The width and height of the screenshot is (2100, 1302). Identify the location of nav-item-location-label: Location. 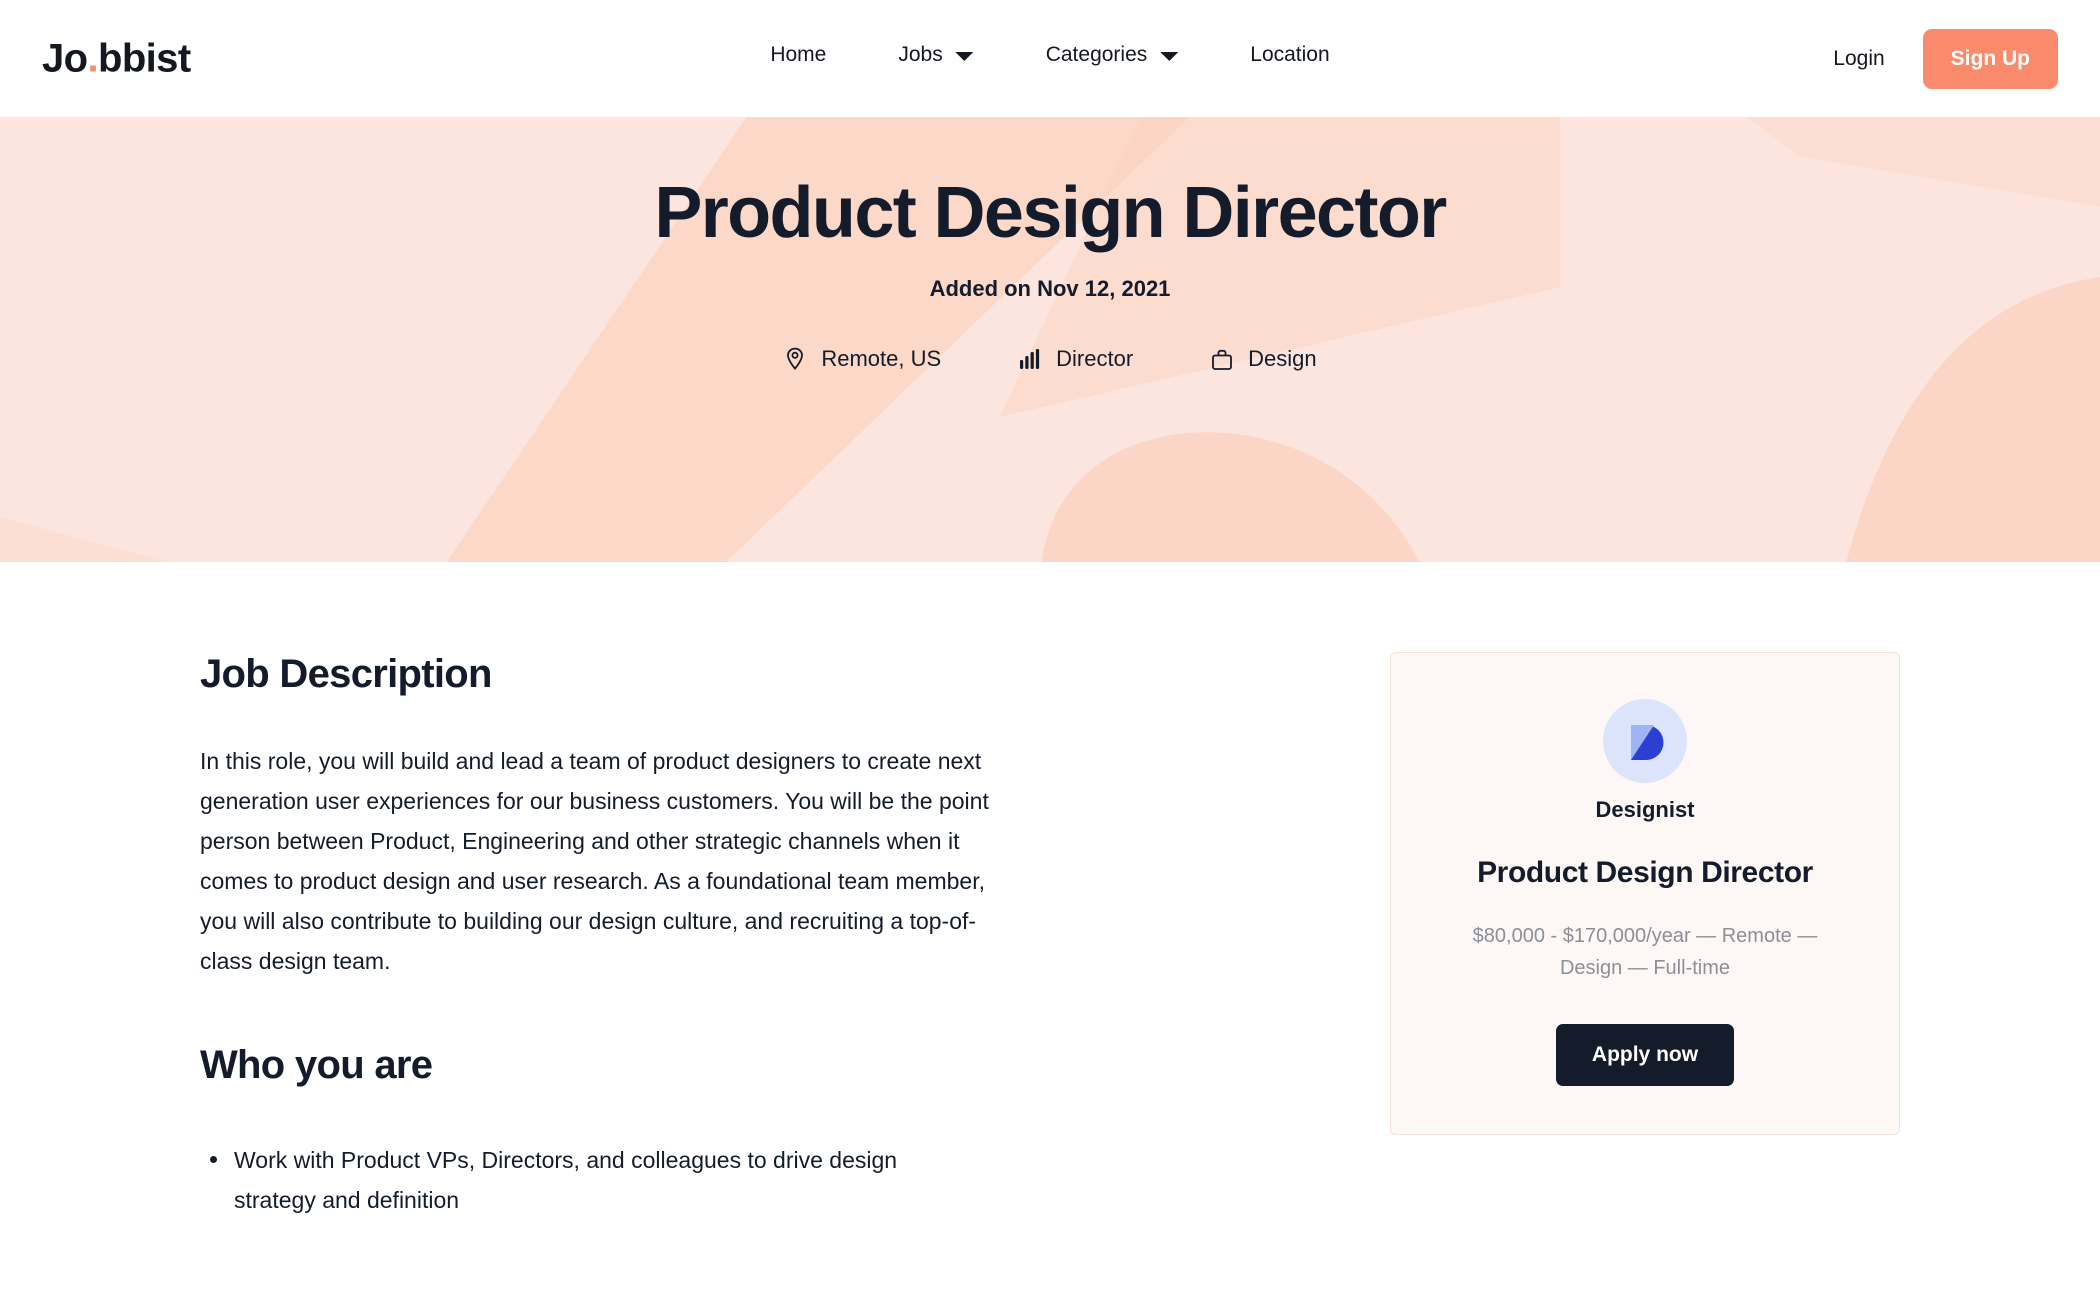
(1290, 54).